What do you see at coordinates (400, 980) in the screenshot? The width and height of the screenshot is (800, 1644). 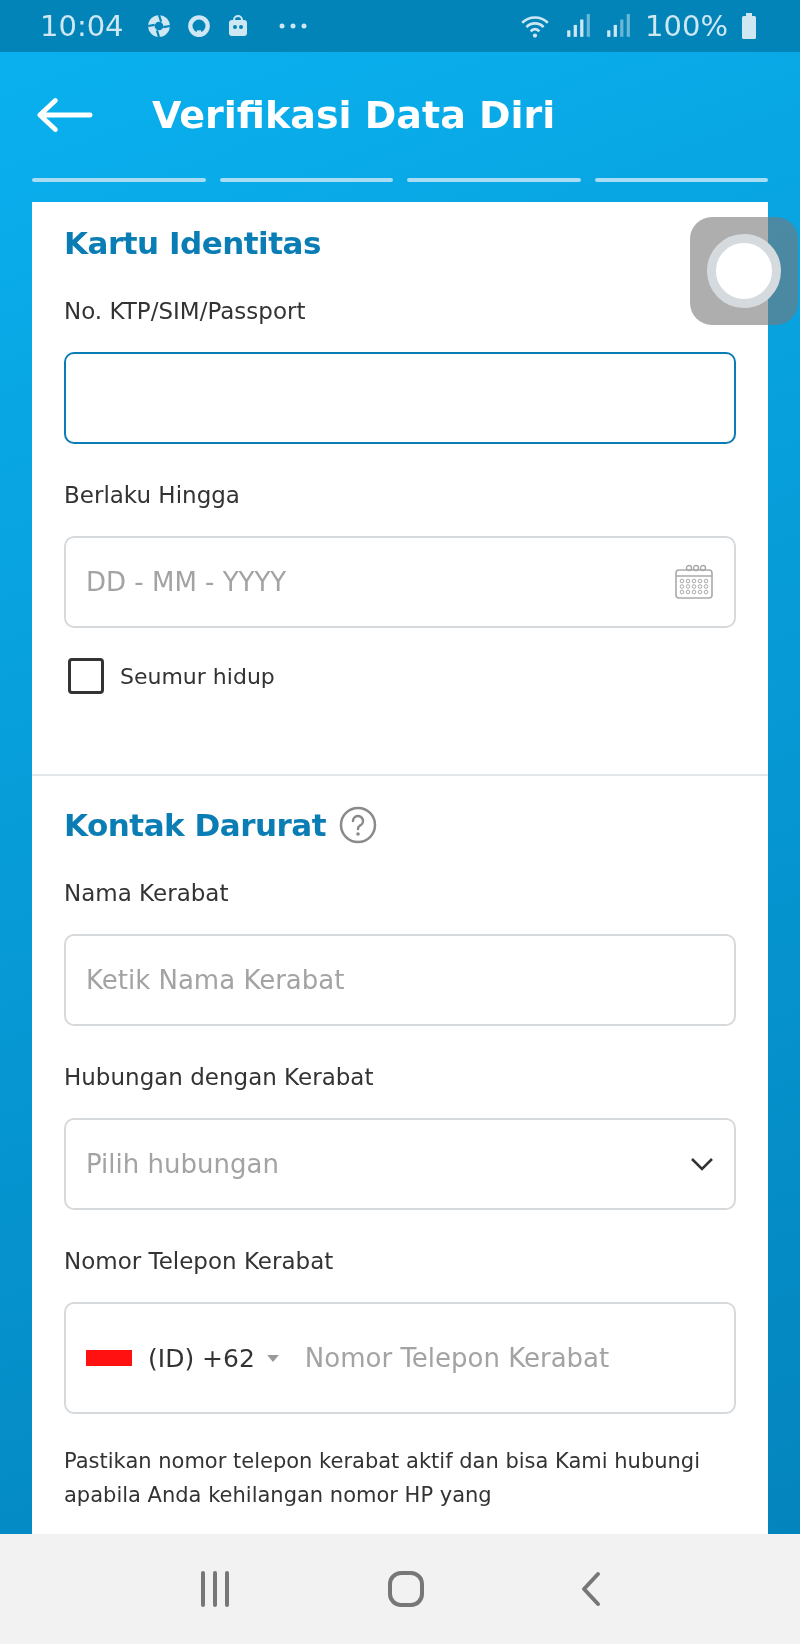 I see `input-field: Ketik Nama Kerabat` at bounding box center [400, 980].